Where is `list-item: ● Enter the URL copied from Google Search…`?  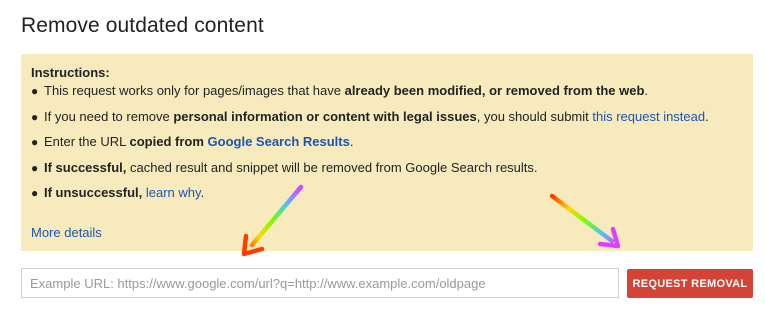
list-item: ● Enter the URL copied from Google Search… is located at coordinates (370, 146).